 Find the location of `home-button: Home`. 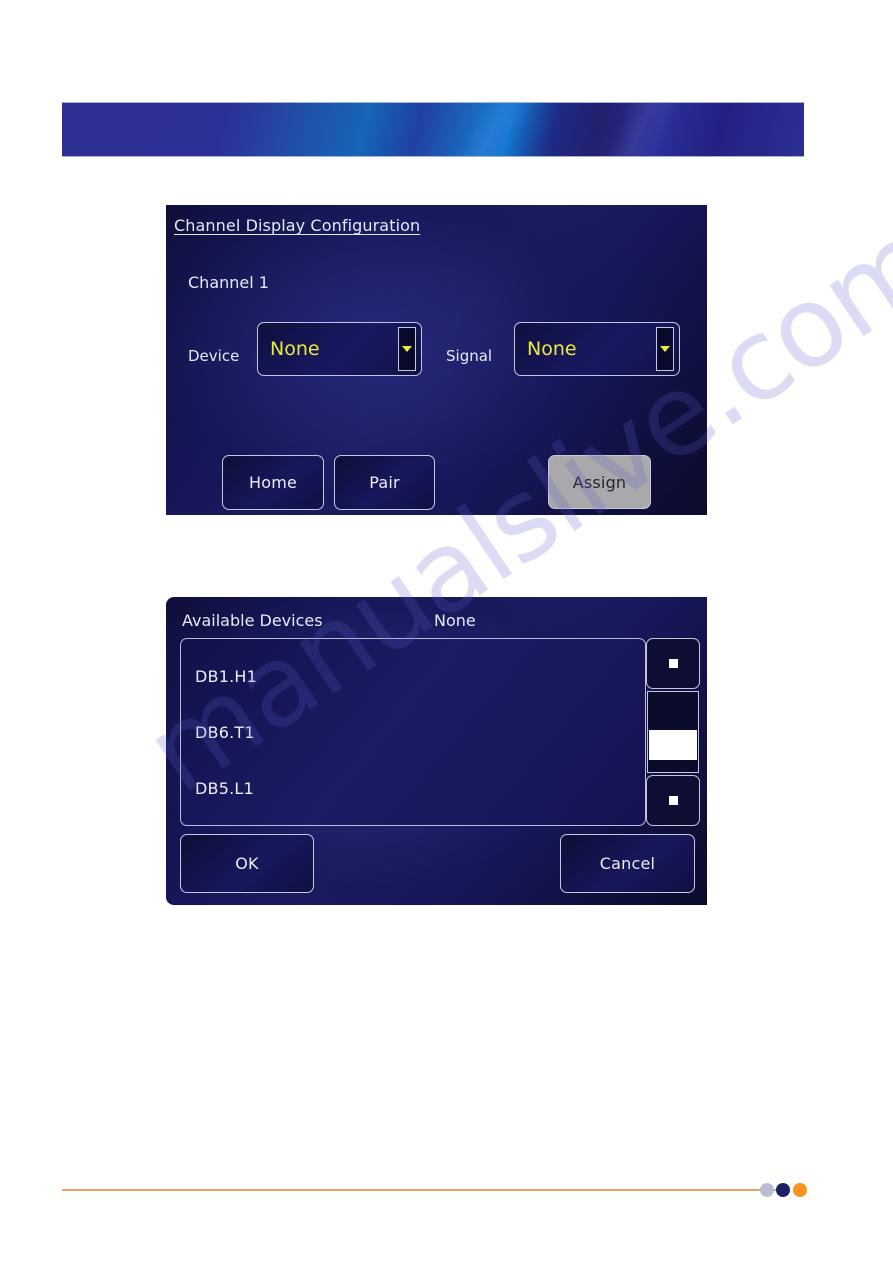

home-button: Home is located at coordinates (273, 482).